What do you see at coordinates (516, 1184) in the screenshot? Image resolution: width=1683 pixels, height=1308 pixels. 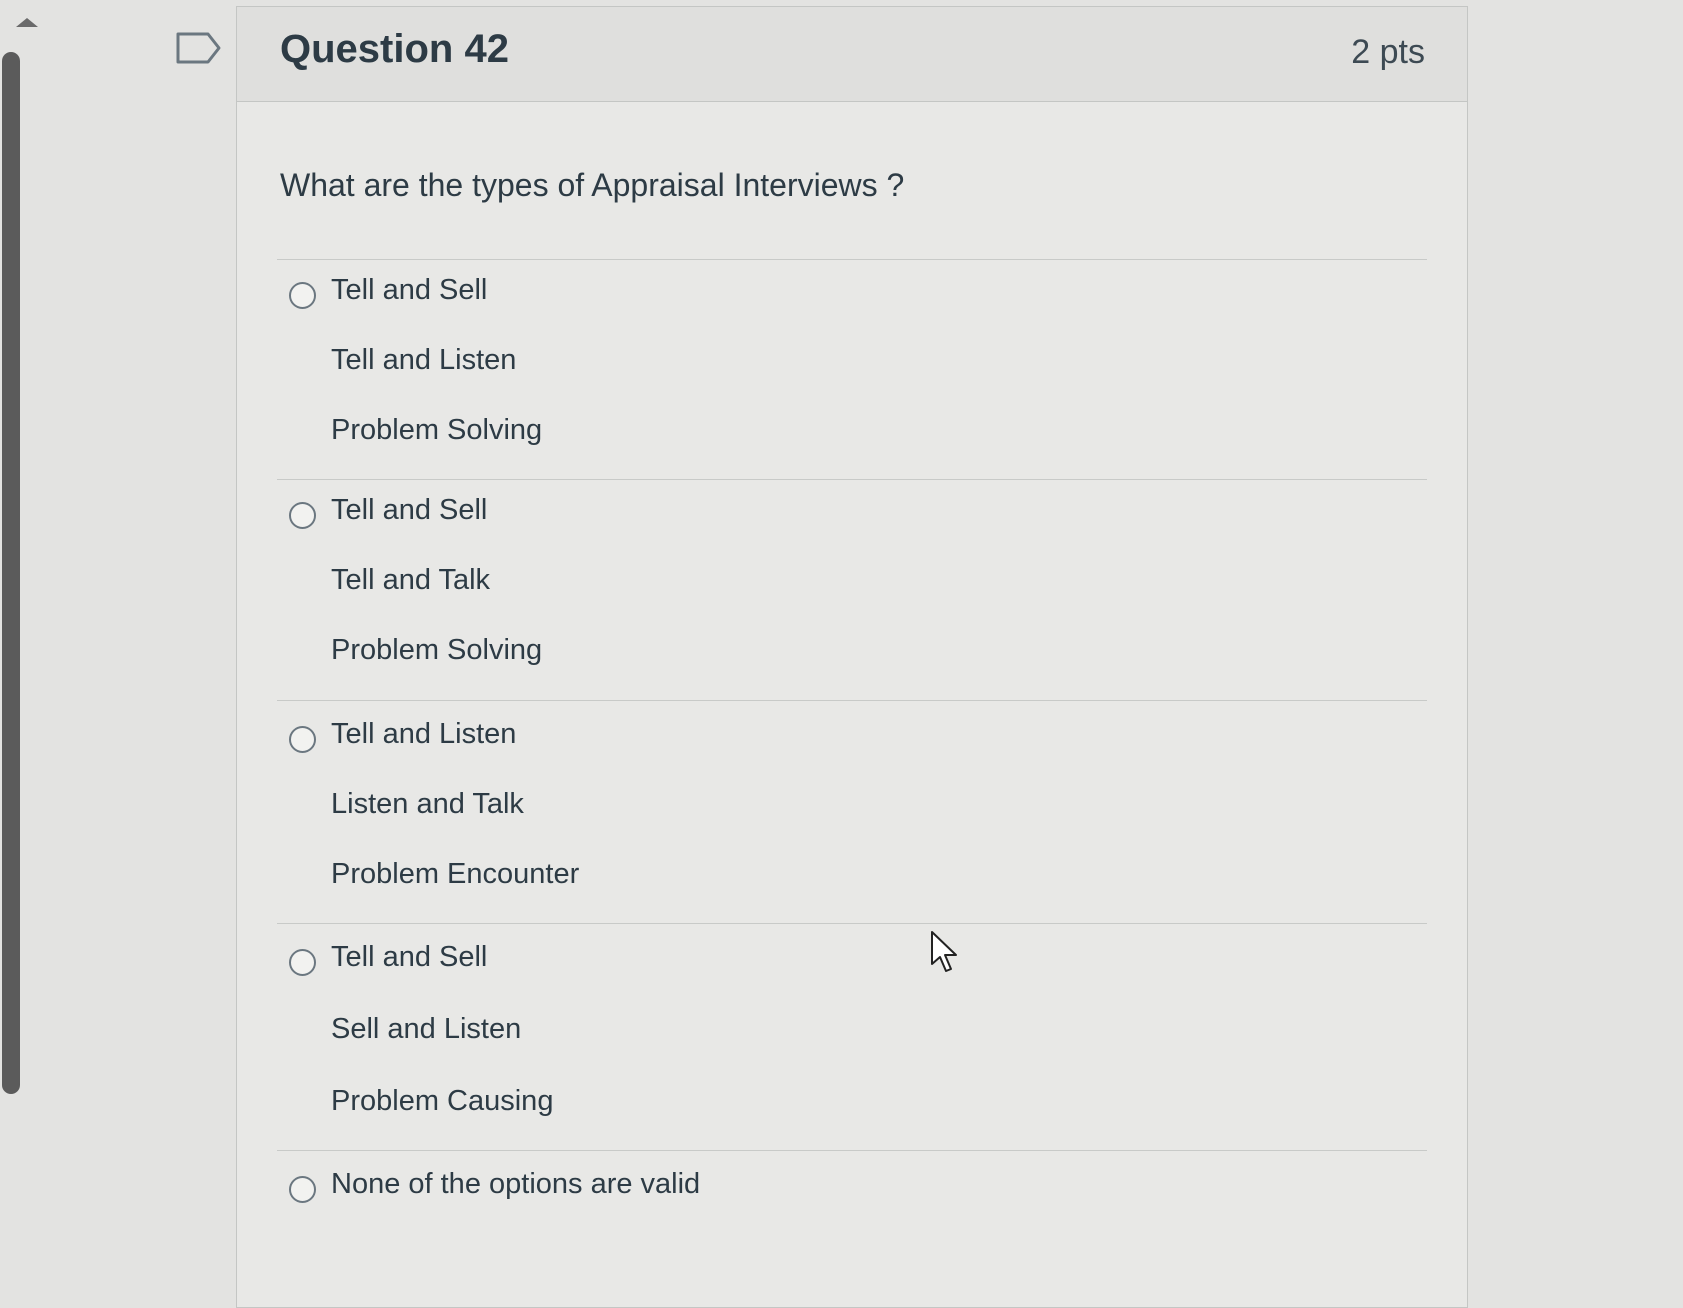 I see `answer-line: None of the options are valid` at bounding box center [516, 1184].